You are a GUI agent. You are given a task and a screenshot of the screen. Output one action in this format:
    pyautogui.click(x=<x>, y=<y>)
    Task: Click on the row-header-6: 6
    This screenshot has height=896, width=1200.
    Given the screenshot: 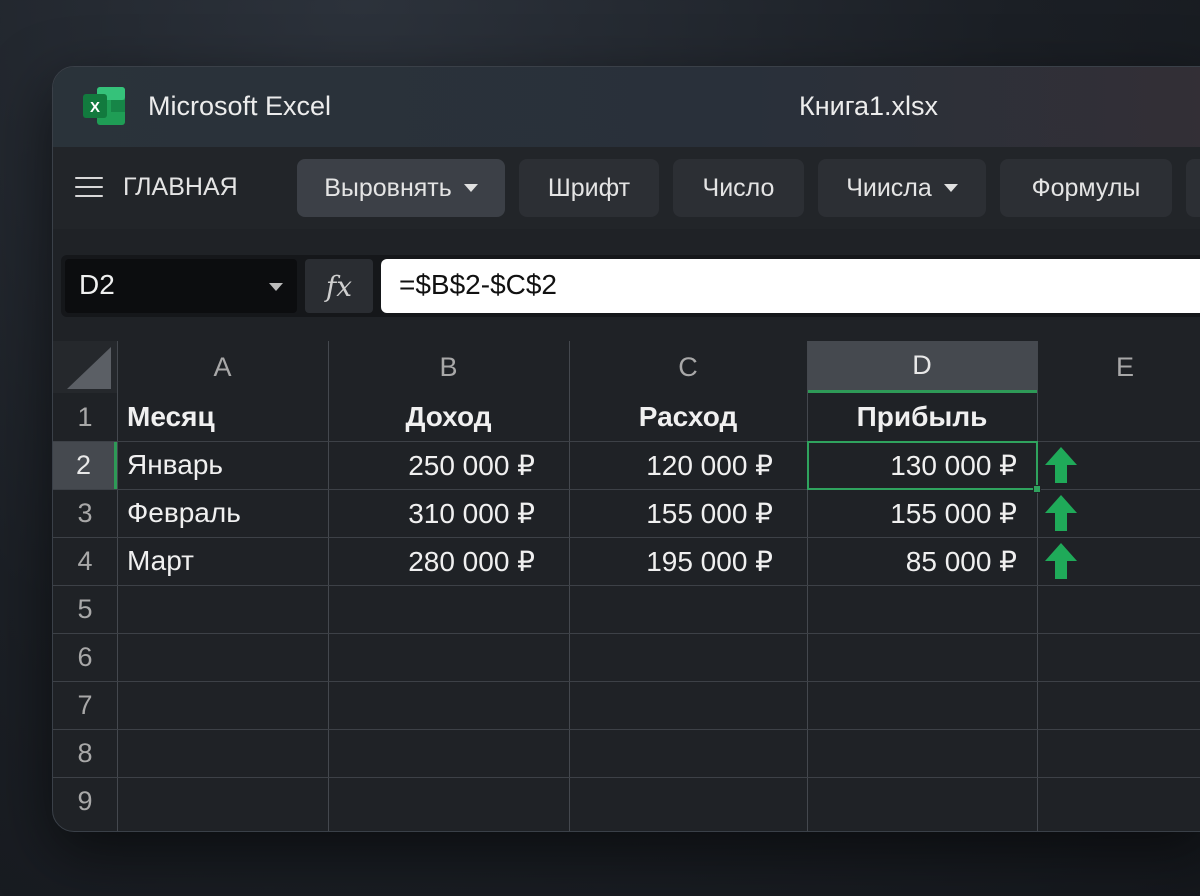 What is the action you would take?
    pyautogui.click(x=85, y=657)
    